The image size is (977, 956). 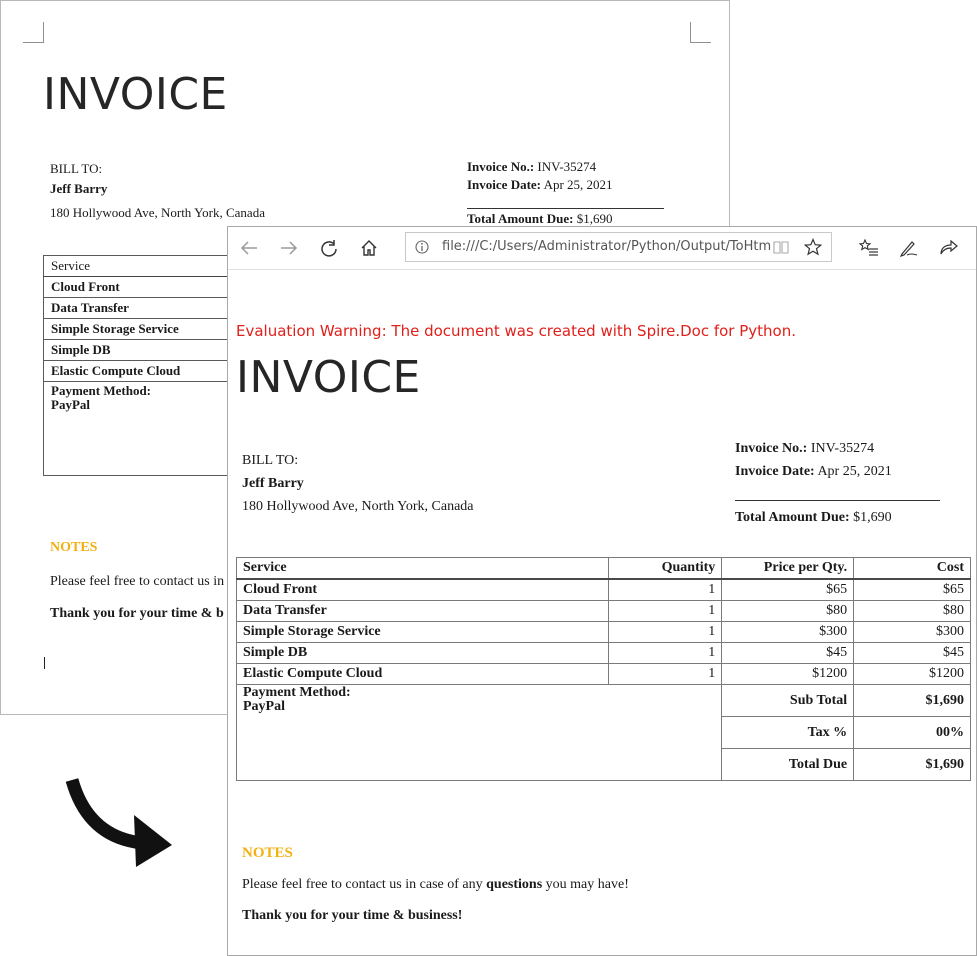 What do you see at coordinates (788, 700) in the screenshot?
I see `subtotal-label: Sub Total` at bounding box center [788, 700].